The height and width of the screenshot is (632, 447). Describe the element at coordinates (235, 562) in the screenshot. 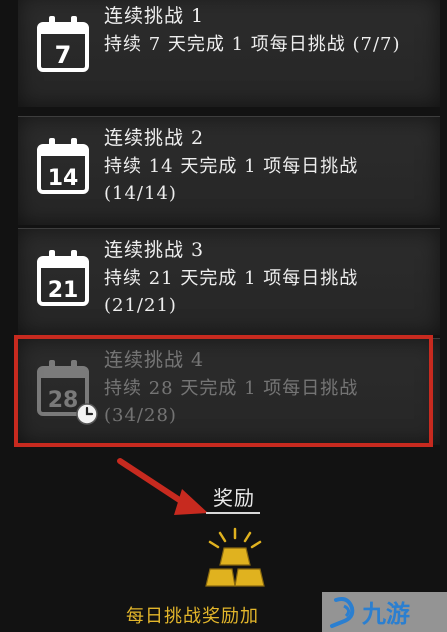

I see `gold-bars-icon` at that location.